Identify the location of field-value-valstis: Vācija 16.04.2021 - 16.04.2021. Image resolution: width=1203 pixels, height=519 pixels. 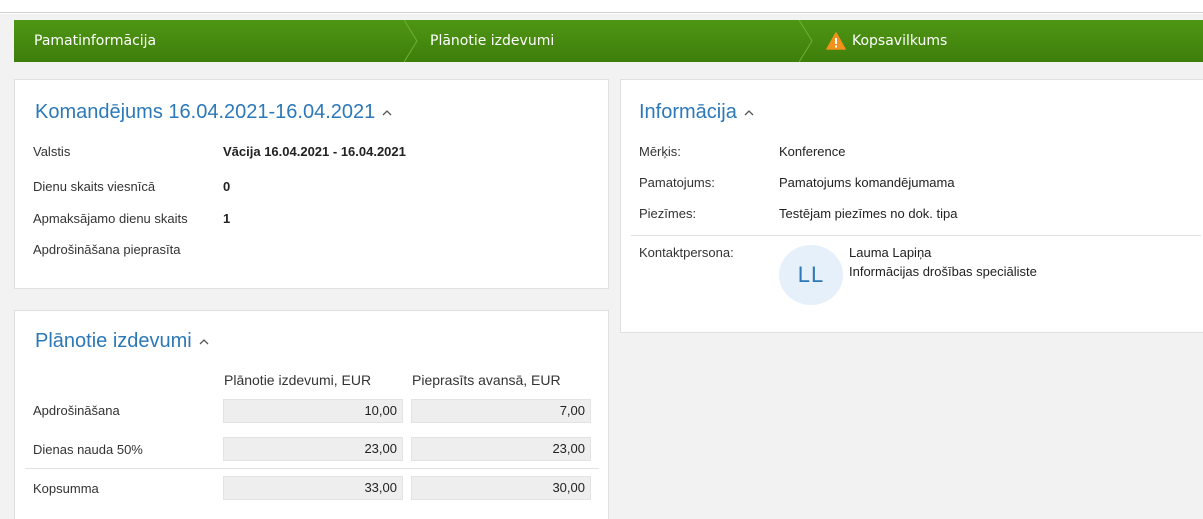
(314, 151).